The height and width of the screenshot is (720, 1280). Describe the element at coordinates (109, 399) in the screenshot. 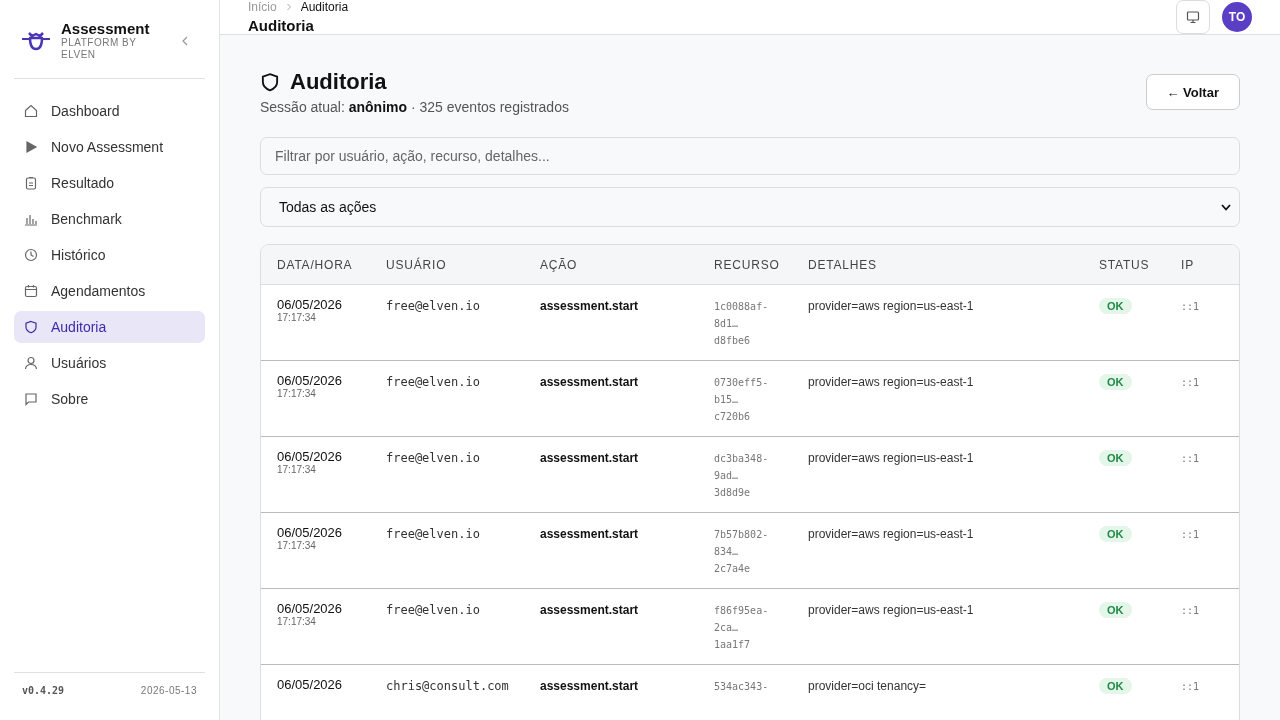

I see `nav-item: Sobre` at that location.